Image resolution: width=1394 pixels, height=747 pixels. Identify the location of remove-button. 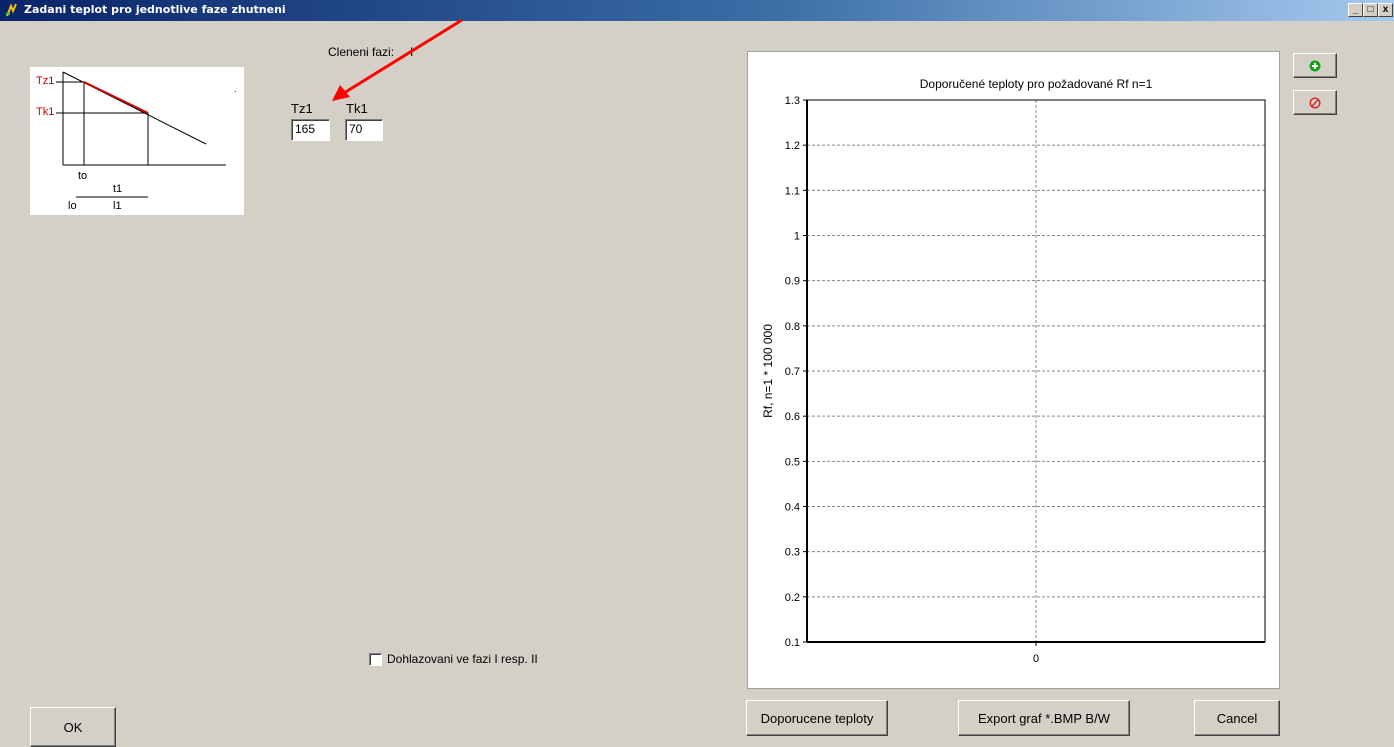
(1315, 102).